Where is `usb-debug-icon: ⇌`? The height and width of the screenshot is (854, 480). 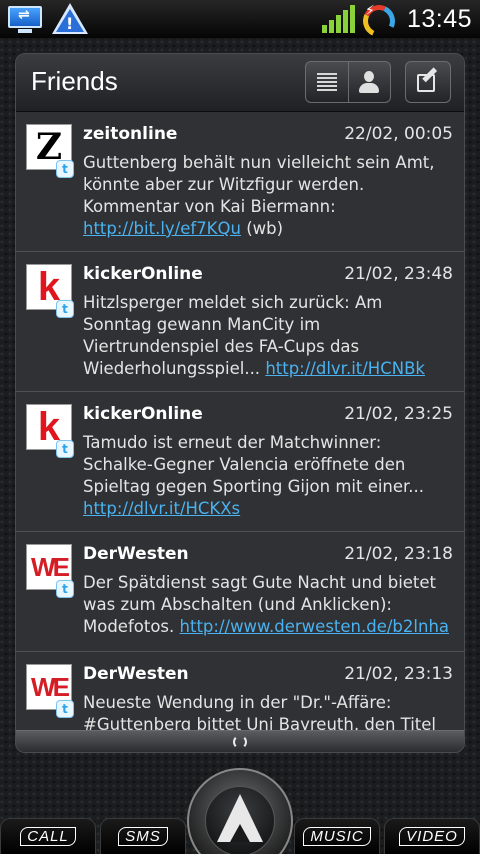 usb-debug-icon: ⇌ is located at coordinates (25, 19).